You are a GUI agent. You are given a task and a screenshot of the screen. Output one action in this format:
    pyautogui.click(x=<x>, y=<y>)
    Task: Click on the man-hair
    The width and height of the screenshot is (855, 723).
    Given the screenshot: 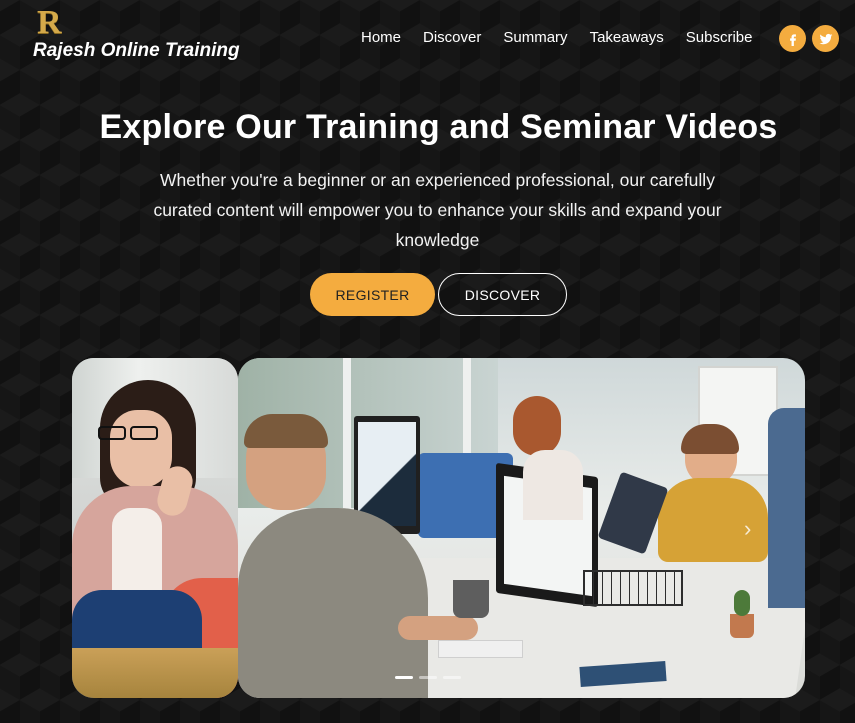 What is the action you would take?
    pyautogui.click(x=286, y=431)
    